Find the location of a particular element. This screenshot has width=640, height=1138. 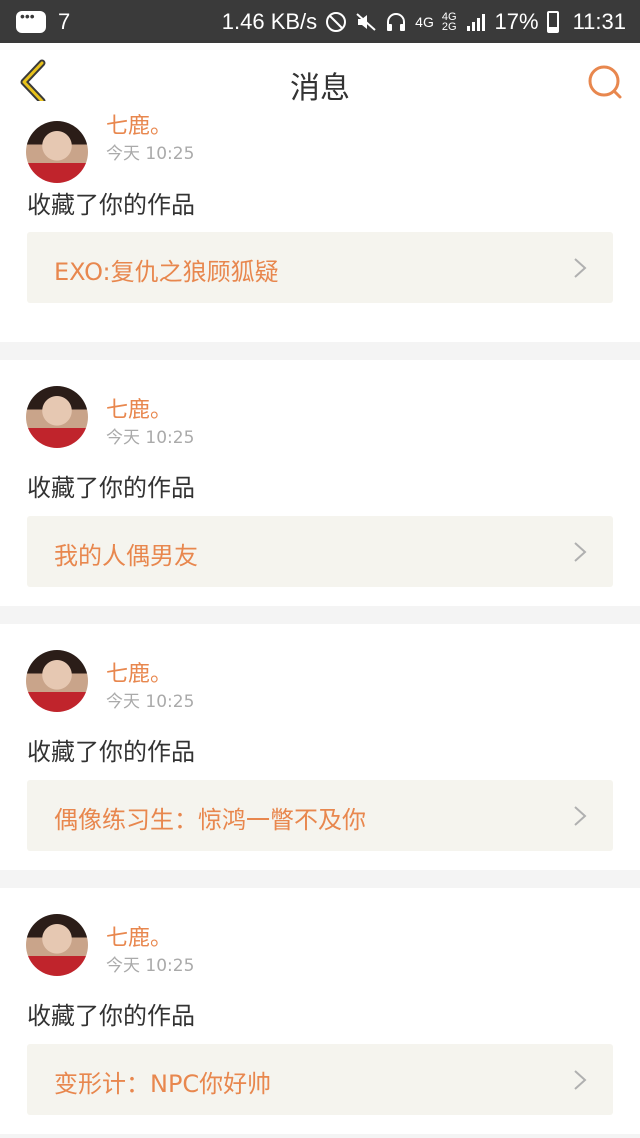

headphone-icon is located at coordinates (396, 22).